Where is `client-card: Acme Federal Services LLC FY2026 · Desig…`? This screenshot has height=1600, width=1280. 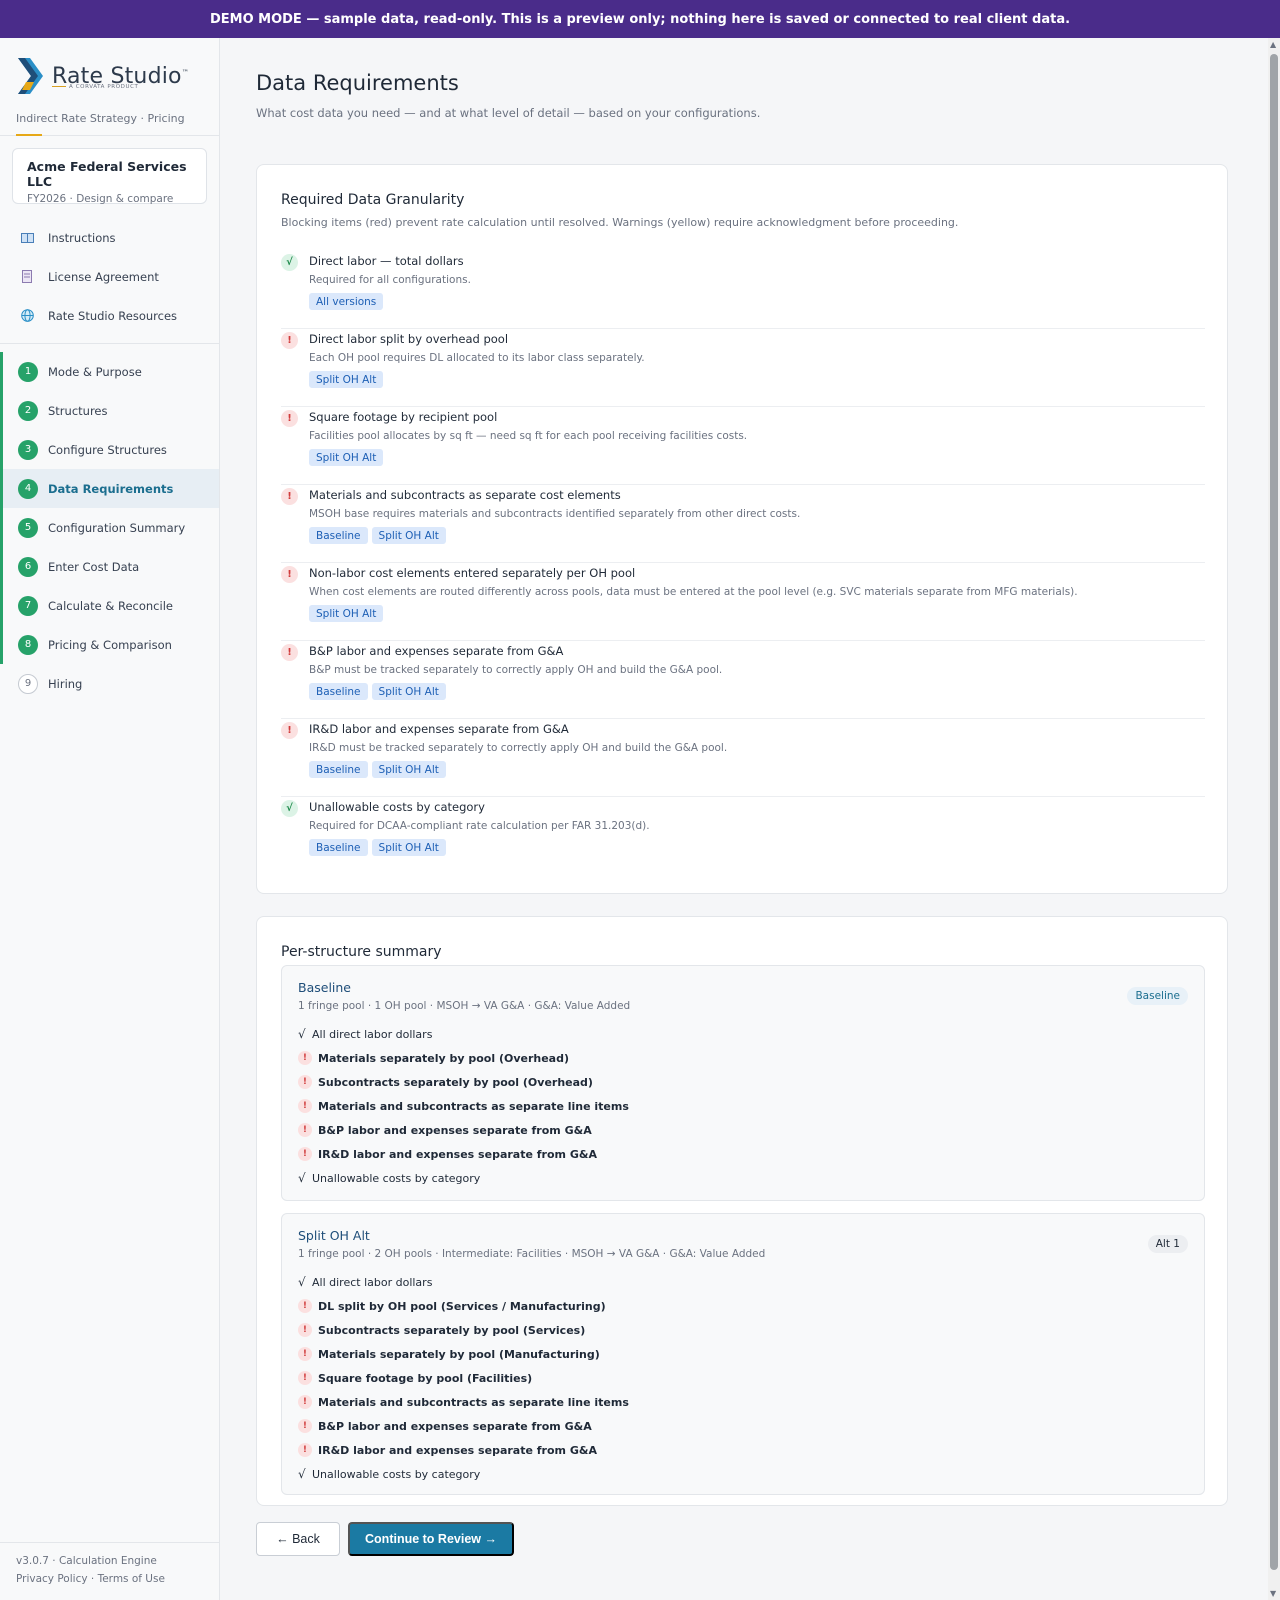
client-card: Acme Federal Services LLC FY2026 · Desig… is located at coordinates (109, 176).